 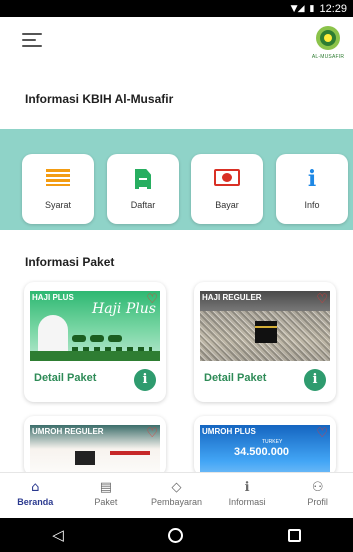 I want to click on logo-text: AL-MUSAFIR, so click(x=328, y=57).